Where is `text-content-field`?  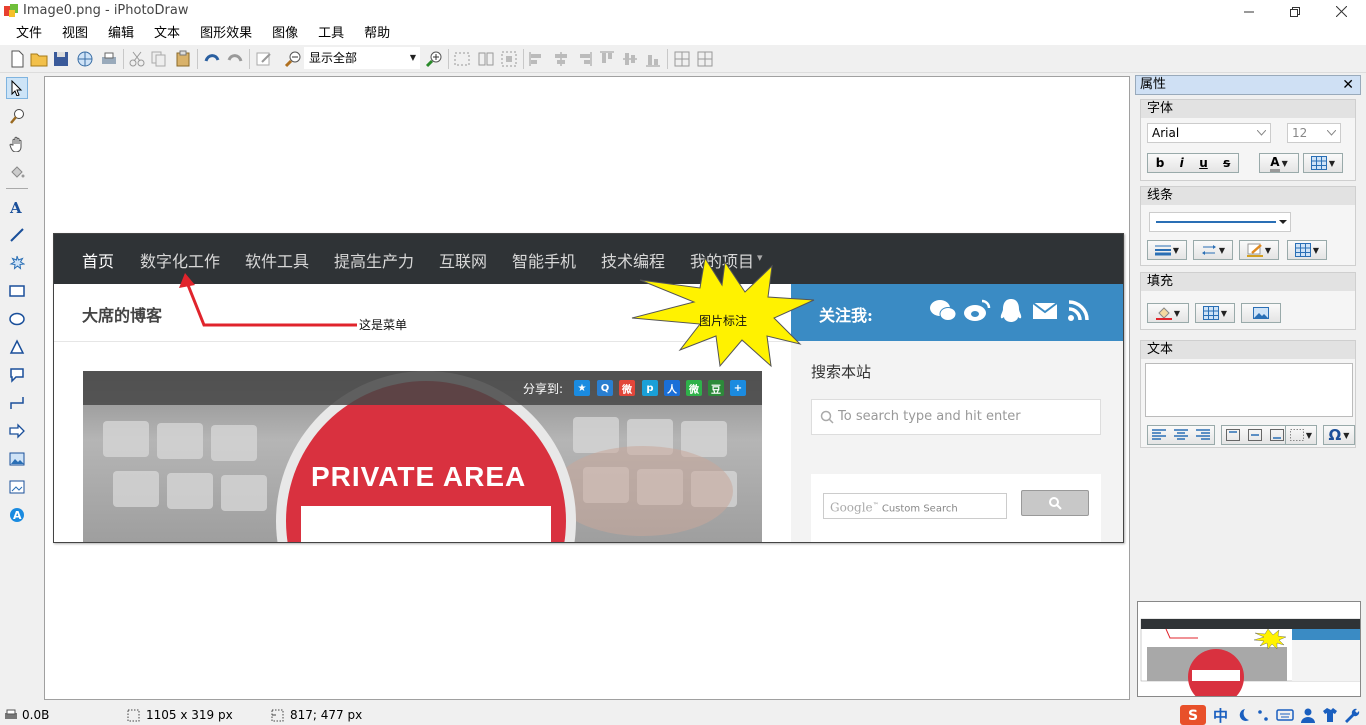 text-content-field is located at coordinates (1249, 390).